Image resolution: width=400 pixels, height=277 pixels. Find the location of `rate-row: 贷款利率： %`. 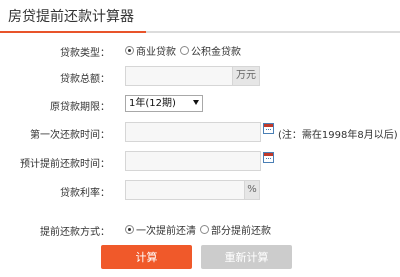

rate-row: 贷款利率： % is located at coordinates (200, 191).